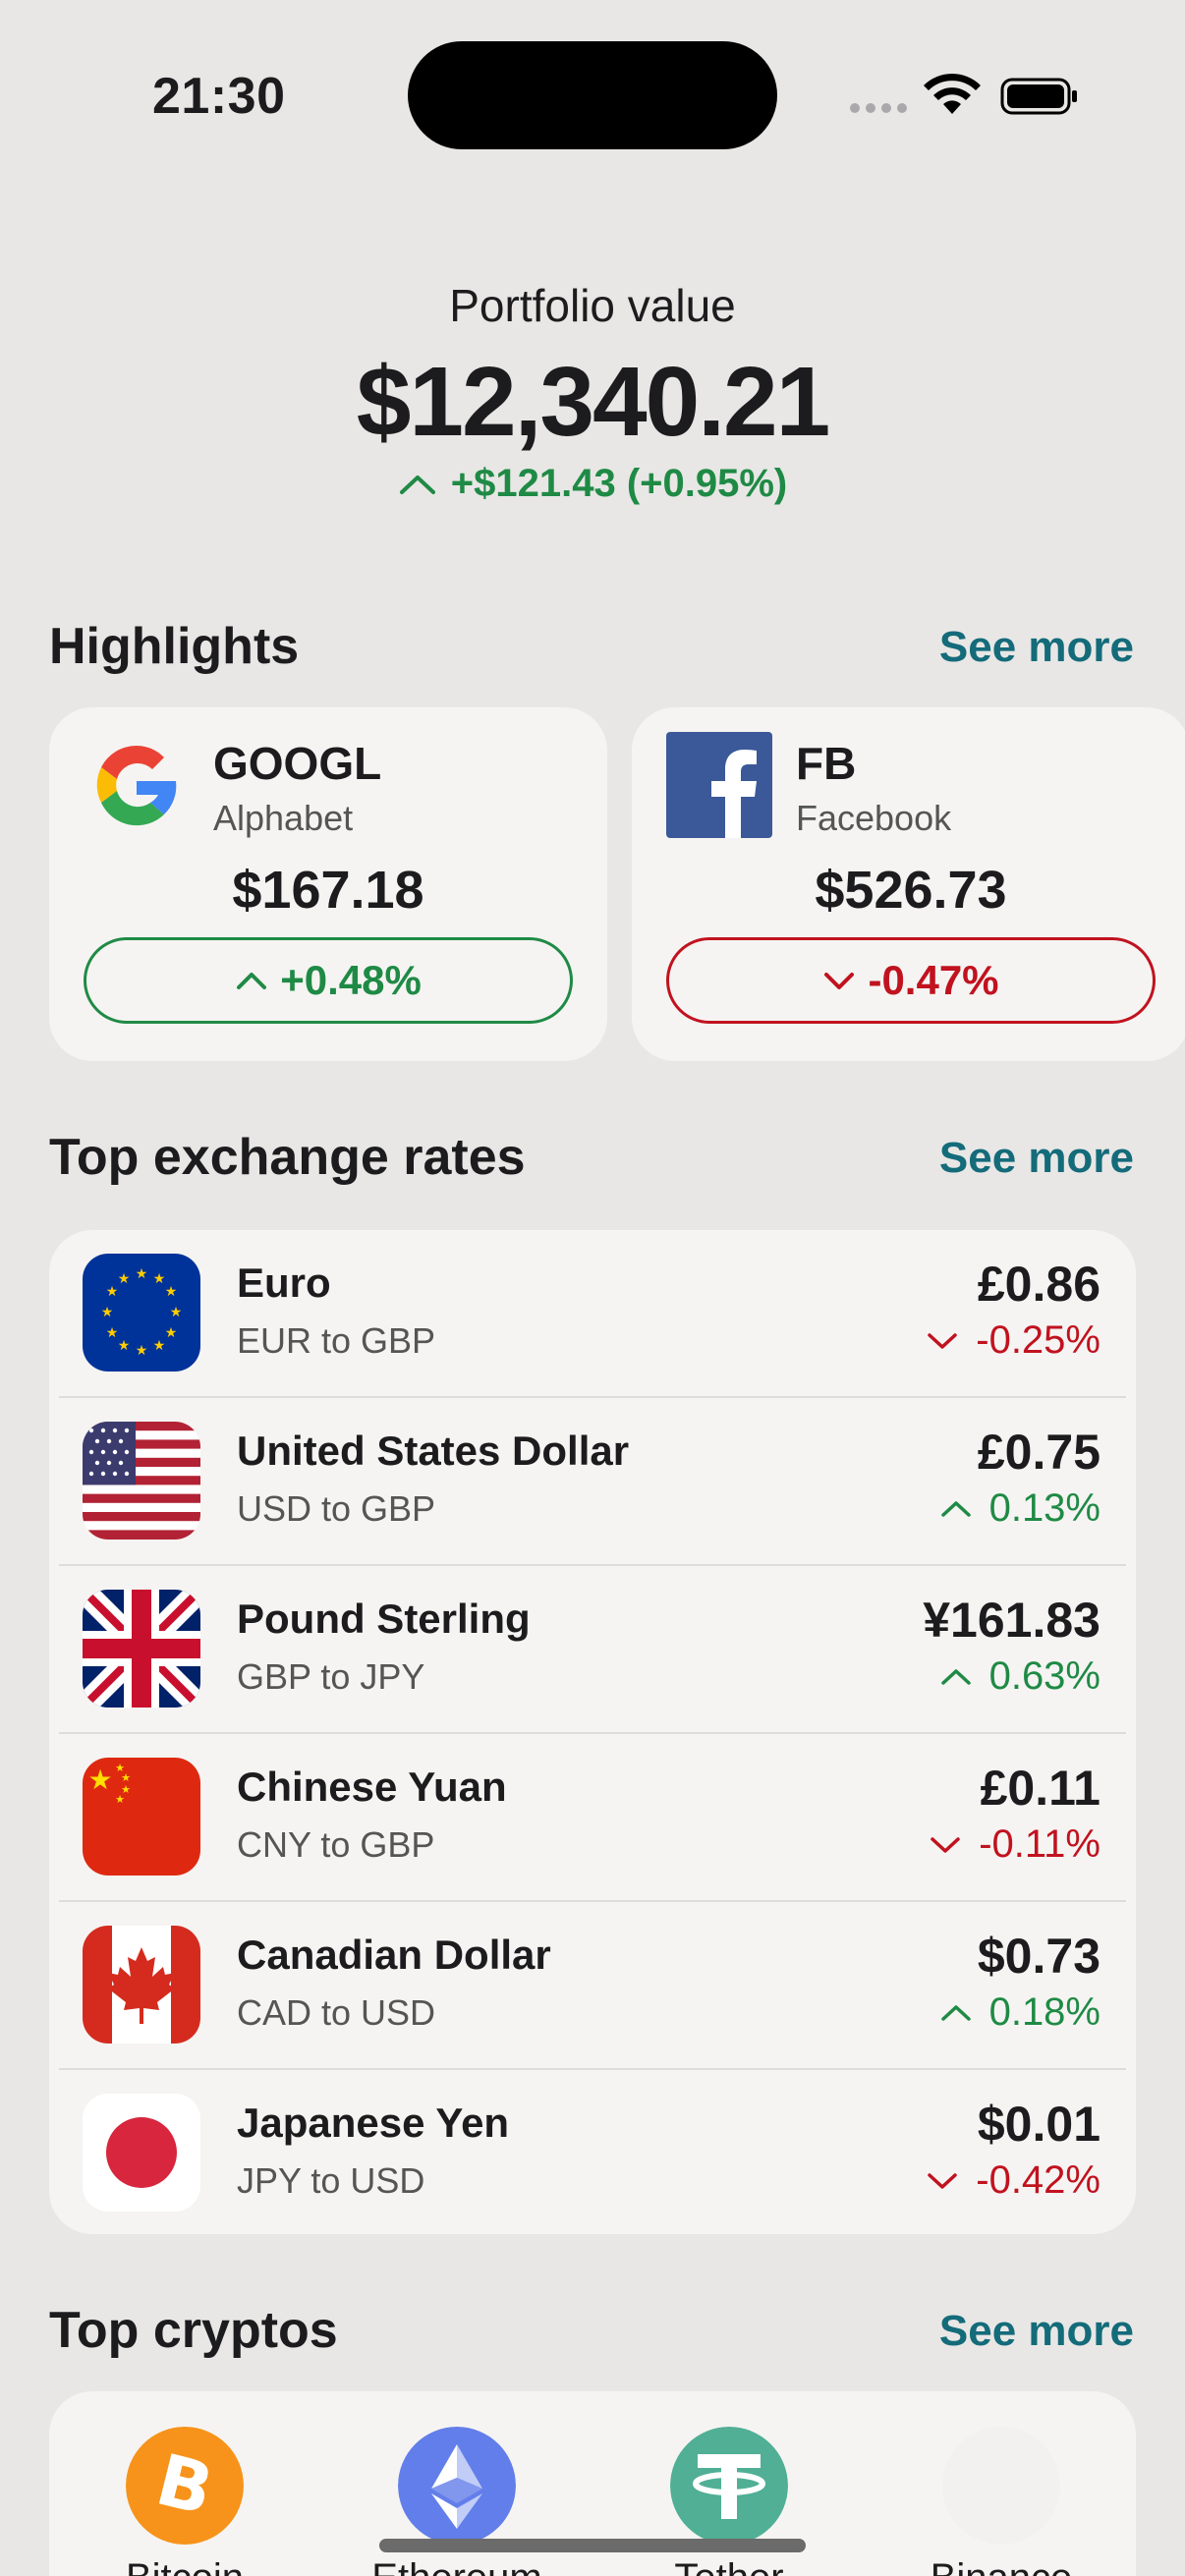  What do you see at coordinates (719, 785) in the screenshot?
I see `facebook-logo-icon` at bounding box center [719, 785].